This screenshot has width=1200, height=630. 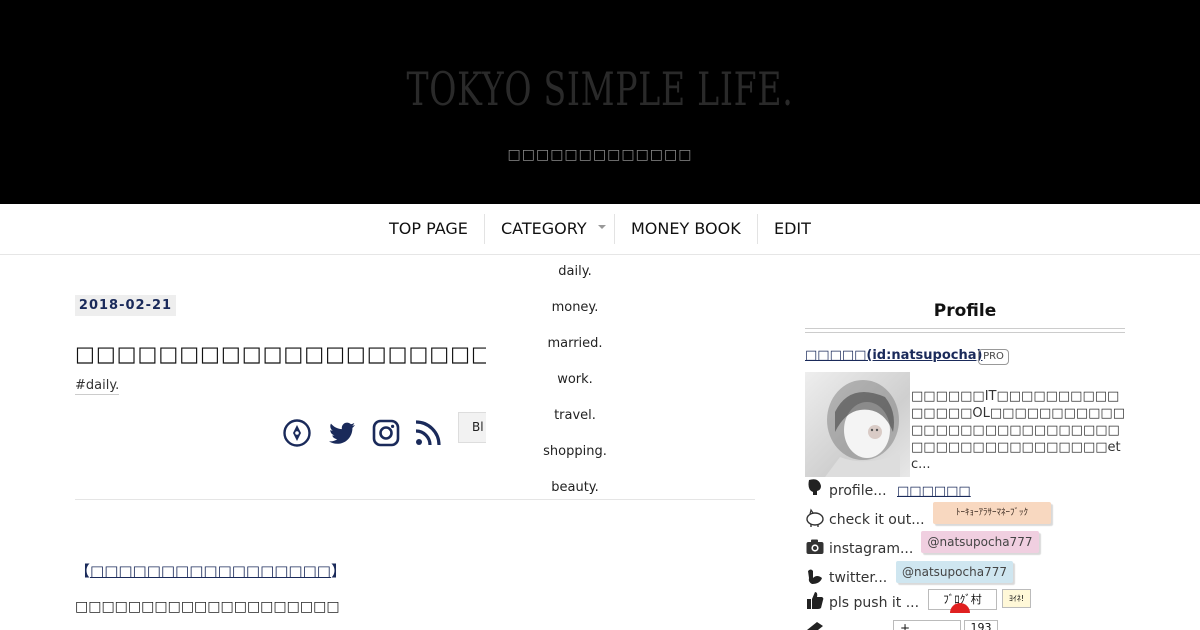 I want to click on thumbs-up-icon, so click(x=815, y=600).